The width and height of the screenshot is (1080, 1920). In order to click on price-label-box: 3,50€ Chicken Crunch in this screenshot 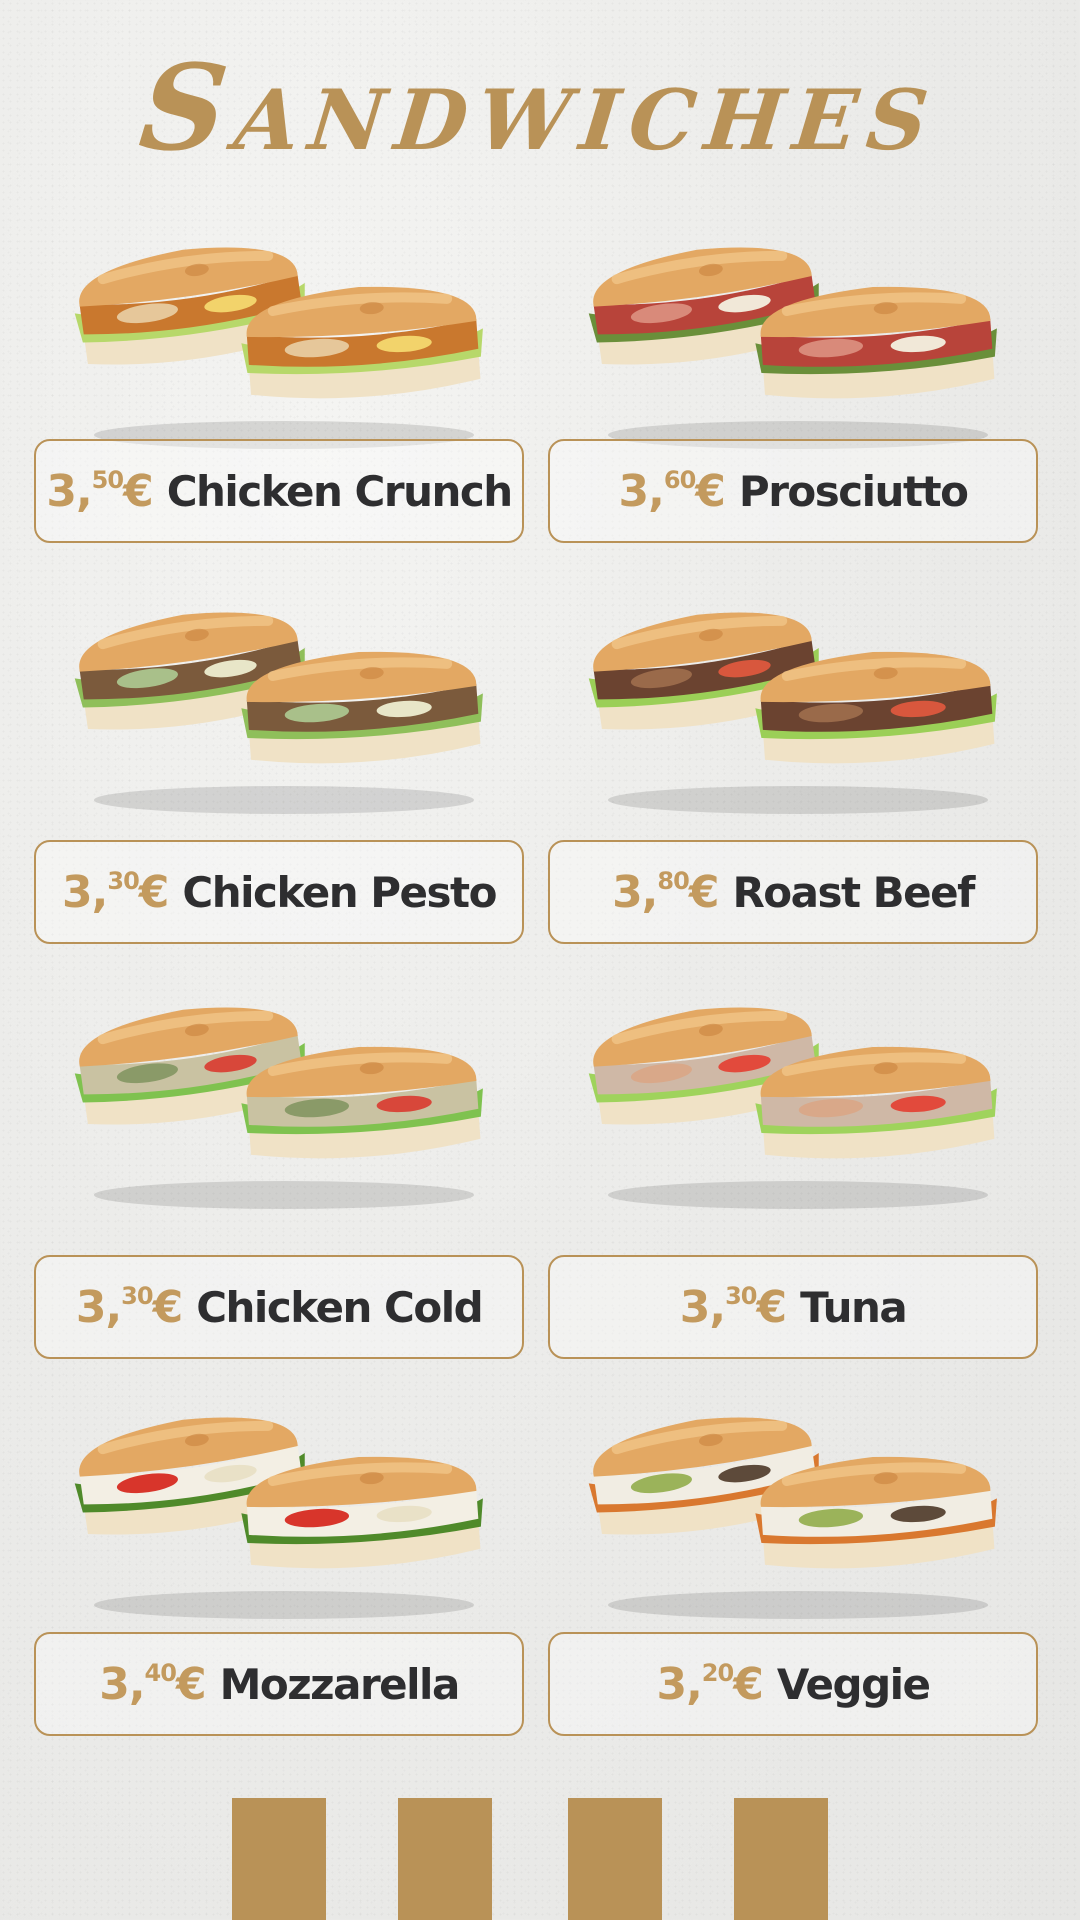, I will do `click(279, 491)`.